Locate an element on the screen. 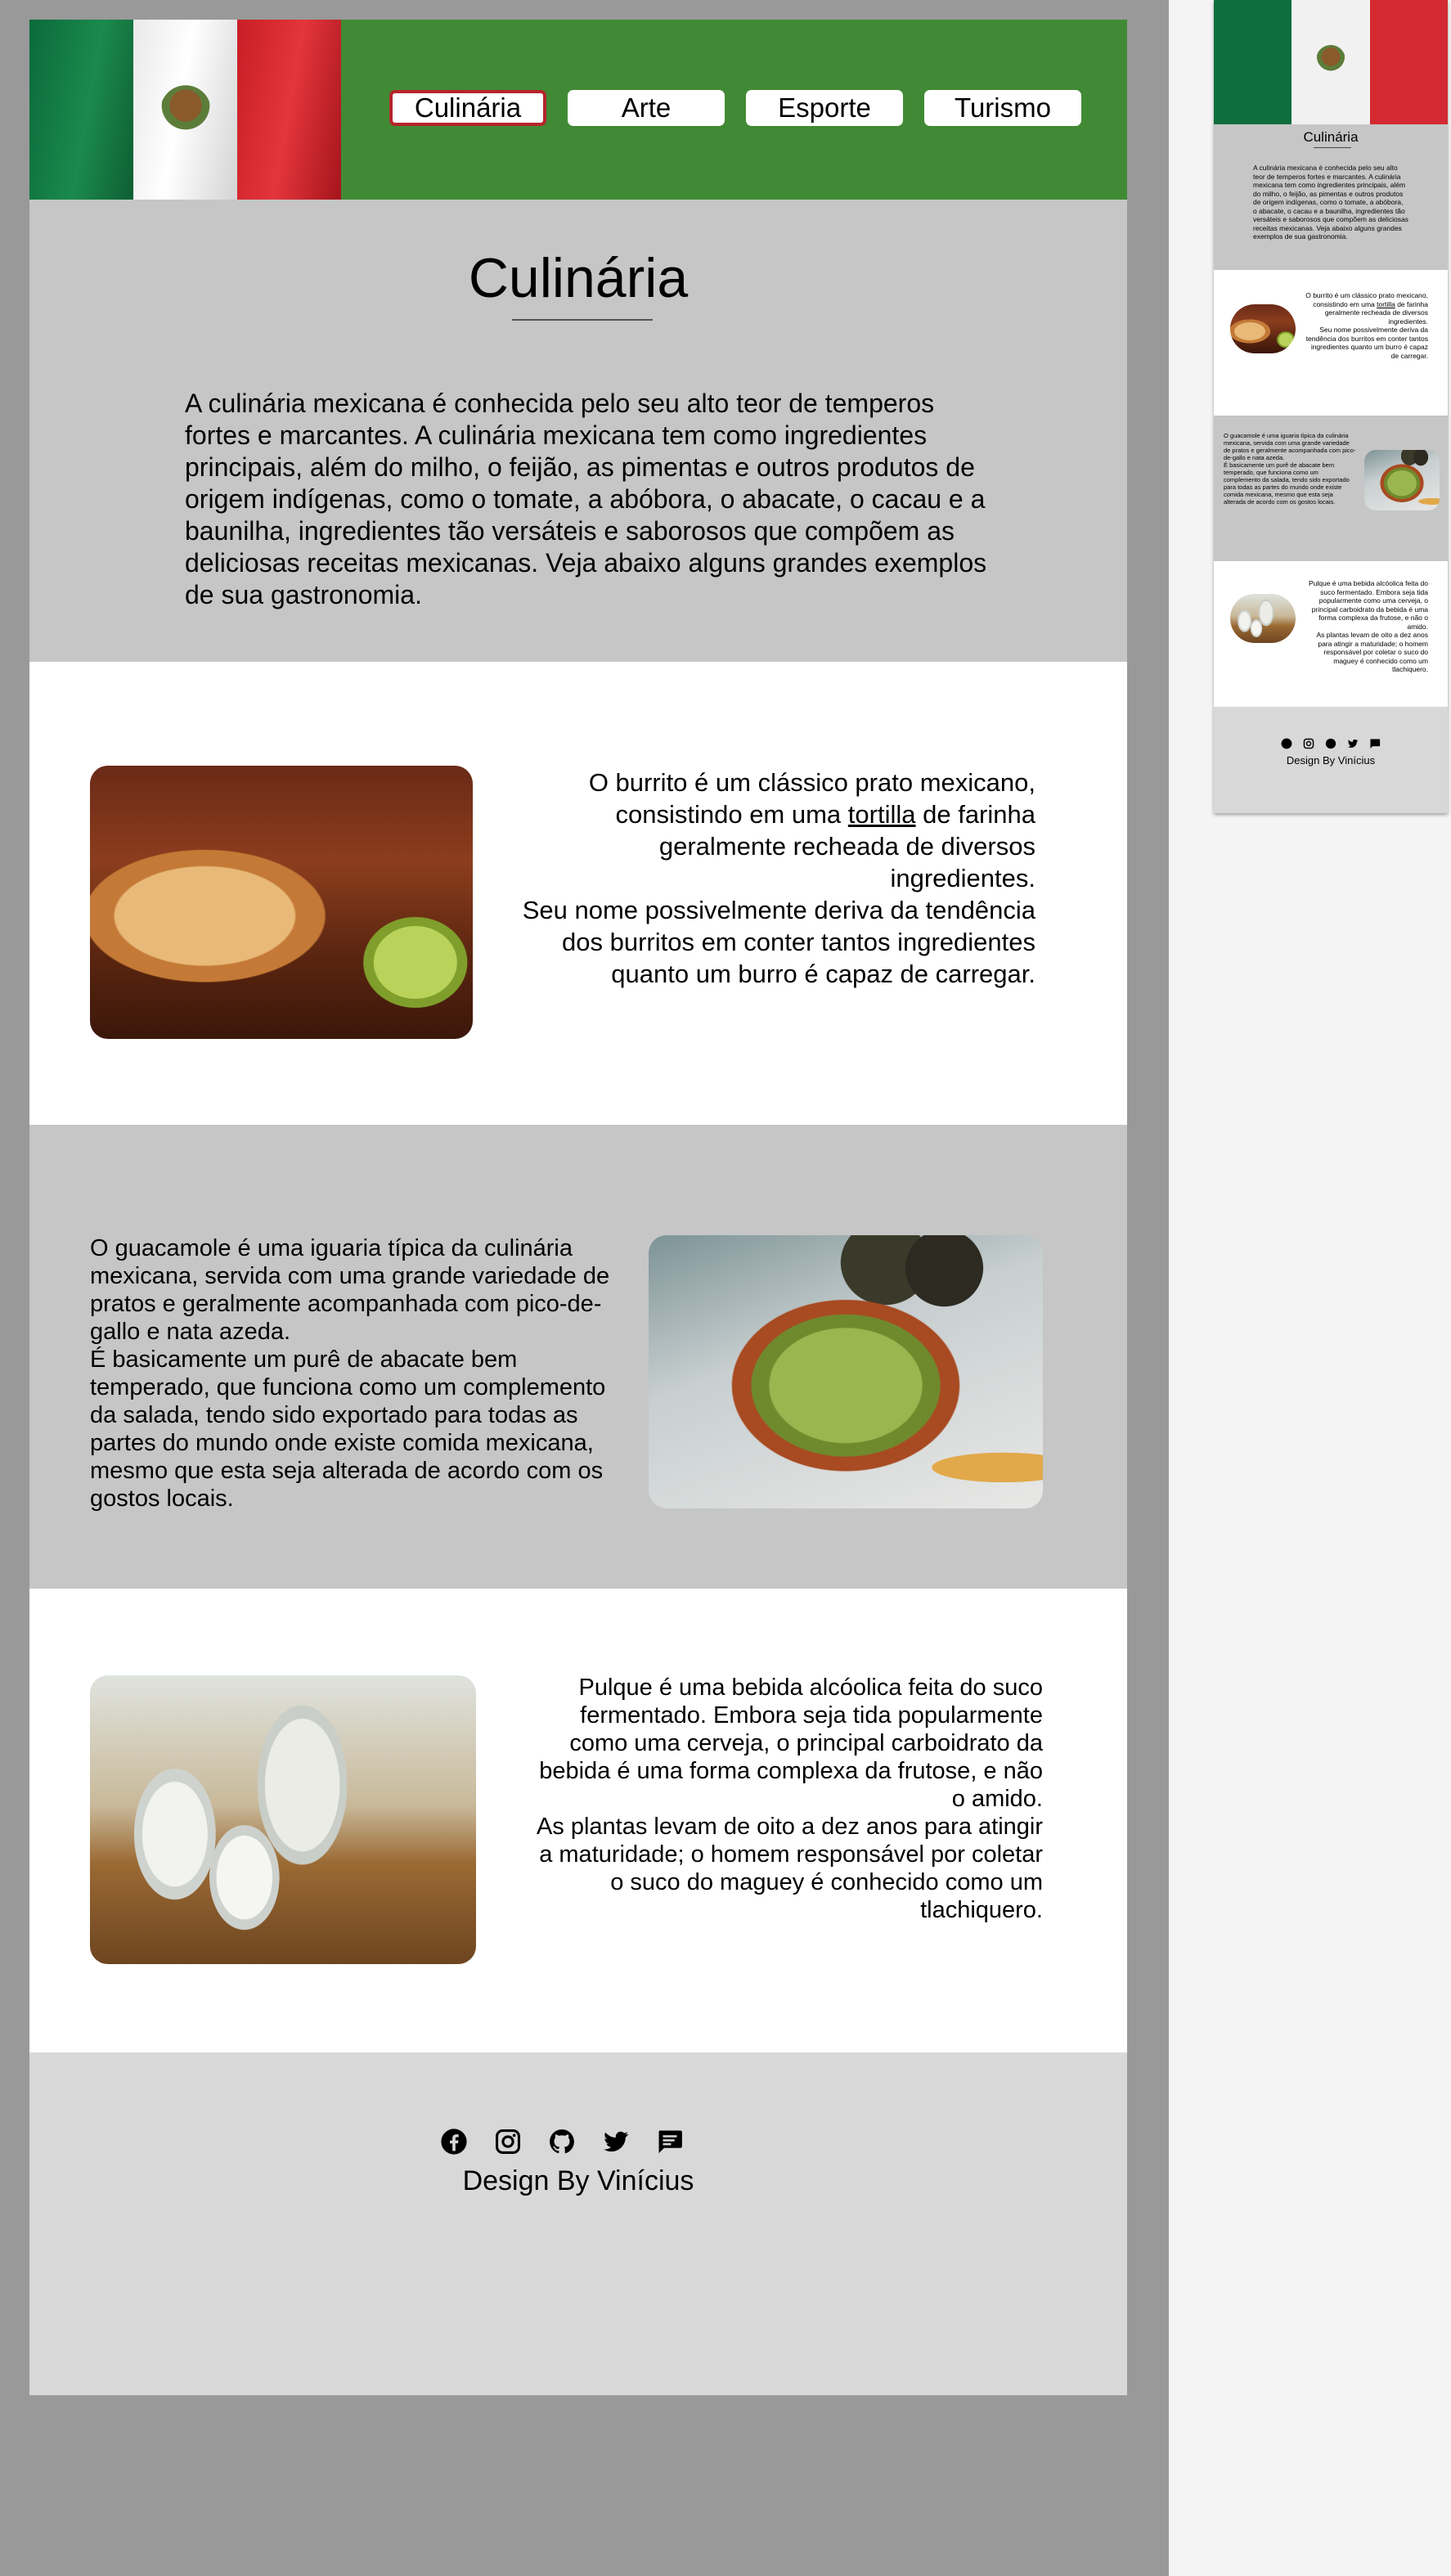 The height and width of the screenshot is (2576, 1451). mobile-flag-image is located at coordinates (1331, 62).